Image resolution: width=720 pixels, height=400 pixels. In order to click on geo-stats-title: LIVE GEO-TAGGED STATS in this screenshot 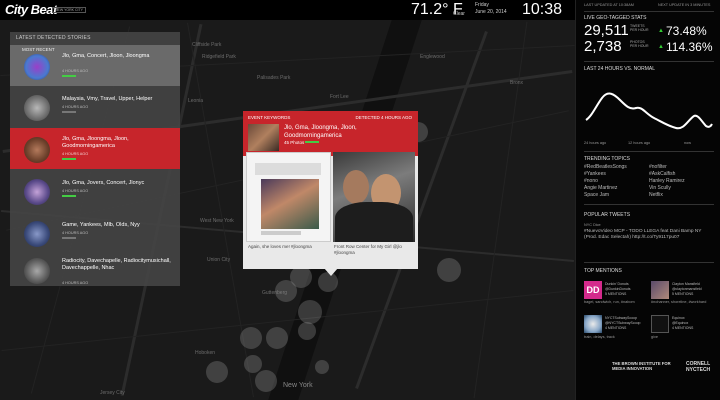, I will do `click(615, 18)`.